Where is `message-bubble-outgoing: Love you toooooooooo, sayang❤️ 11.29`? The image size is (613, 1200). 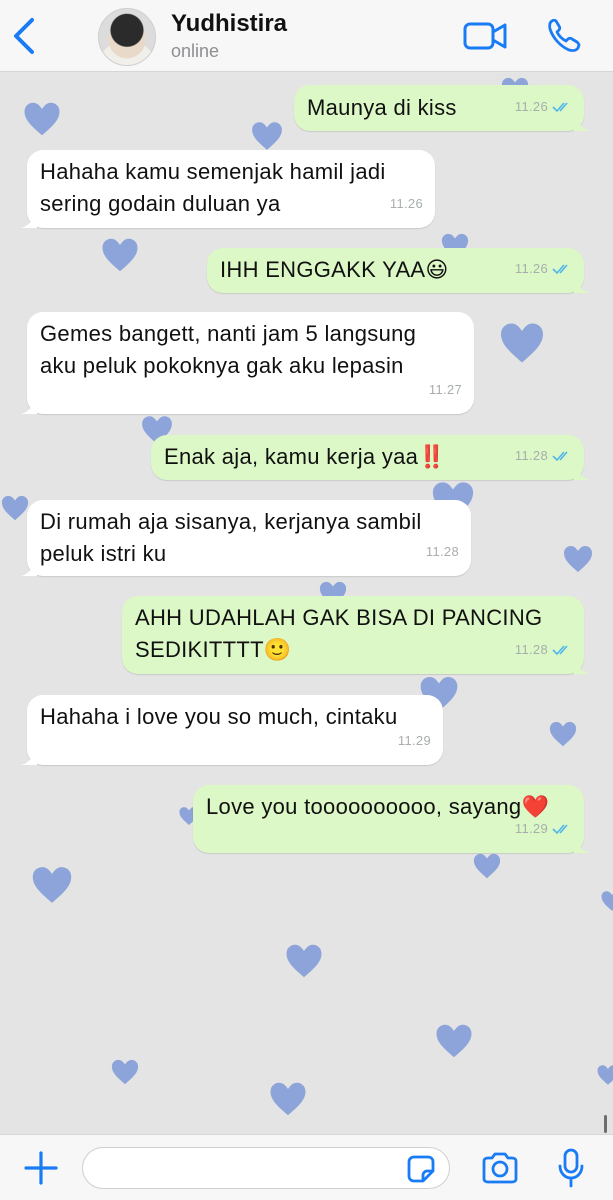
message-bubble-outgoing: Love you toooooooooo, sayang❤️ 11.29 is located at coordinates (391, 819).